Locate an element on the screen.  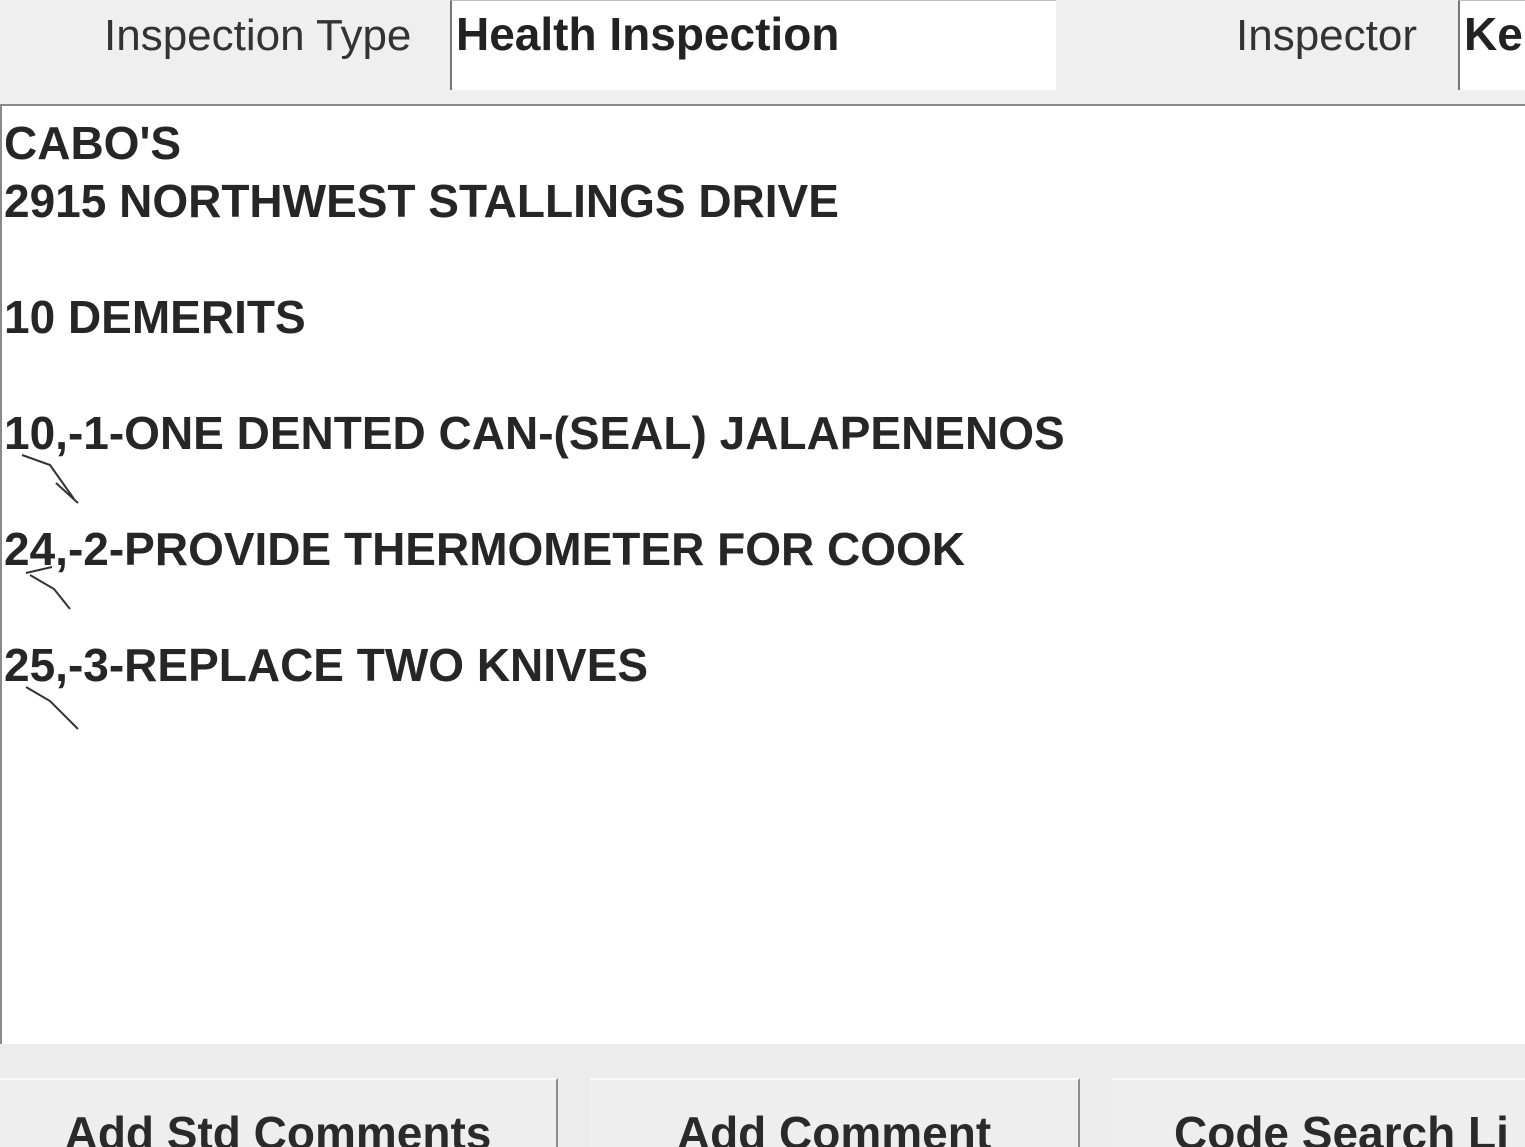
comment-line: 24,-2-PROVIDE THERMOMETER FOR COOK is located at coordinates (764, 565).